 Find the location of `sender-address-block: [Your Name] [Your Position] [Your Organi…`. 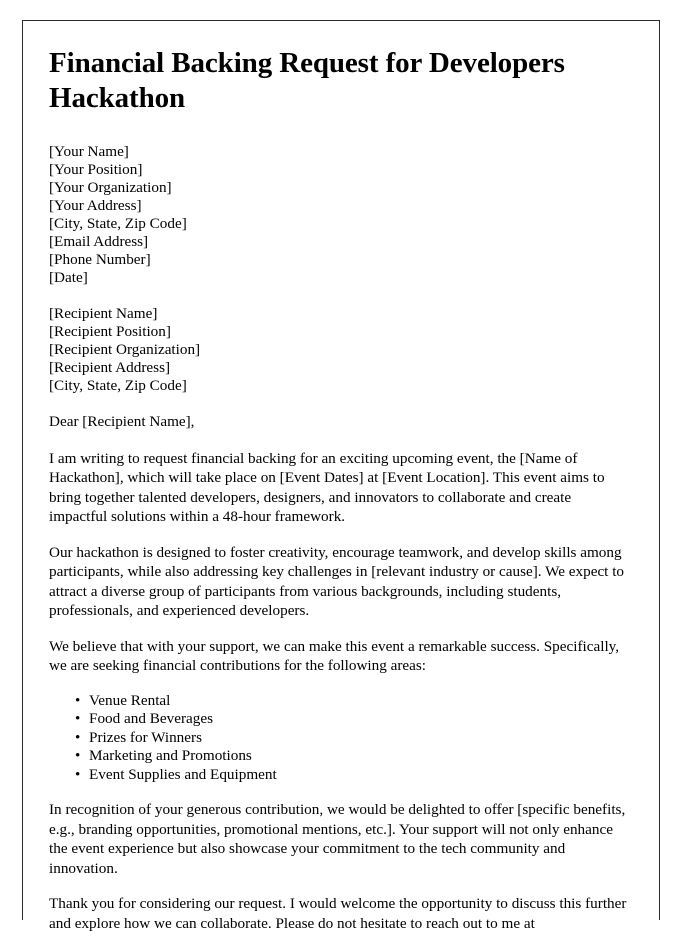

sender-address-block: [Your Name] [Your Position] [Your Organi… is located at coordinates (338, 215).